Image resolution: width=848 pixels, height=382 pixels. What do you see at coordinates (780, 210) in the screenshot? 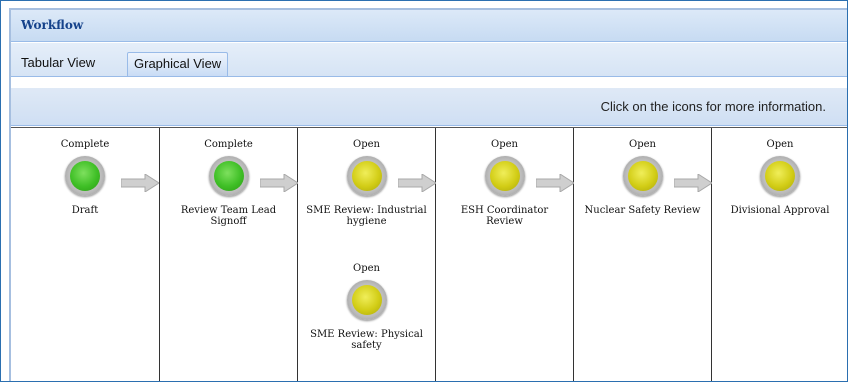
I see `step-label: Divisional Approval` at bounding box center [780, 210].